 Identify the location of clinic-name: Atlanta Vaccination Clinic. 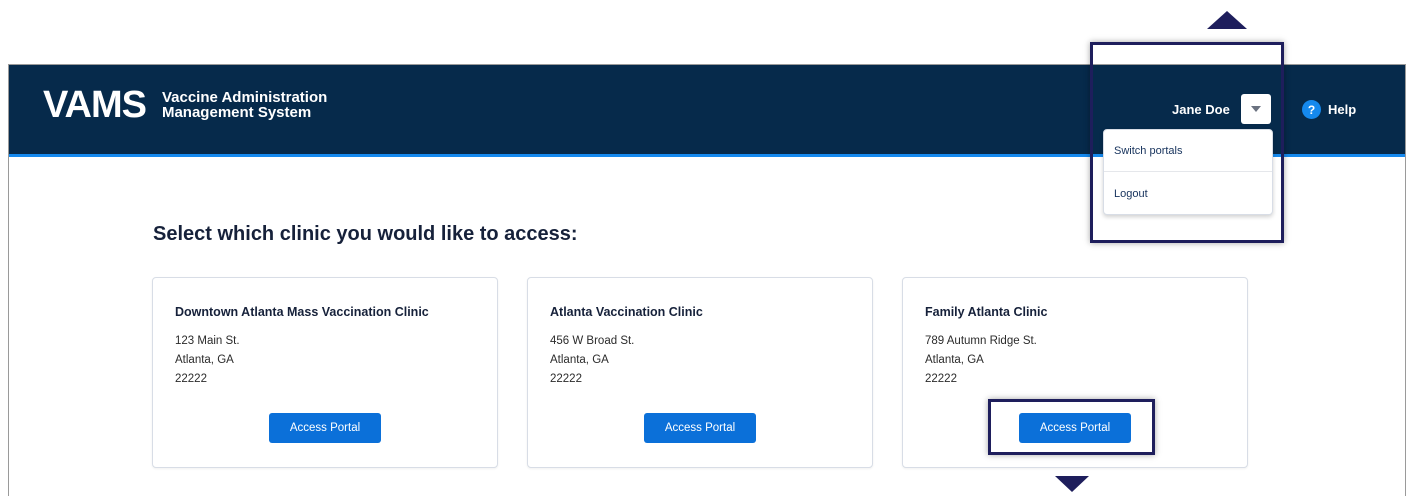
(626, 312).